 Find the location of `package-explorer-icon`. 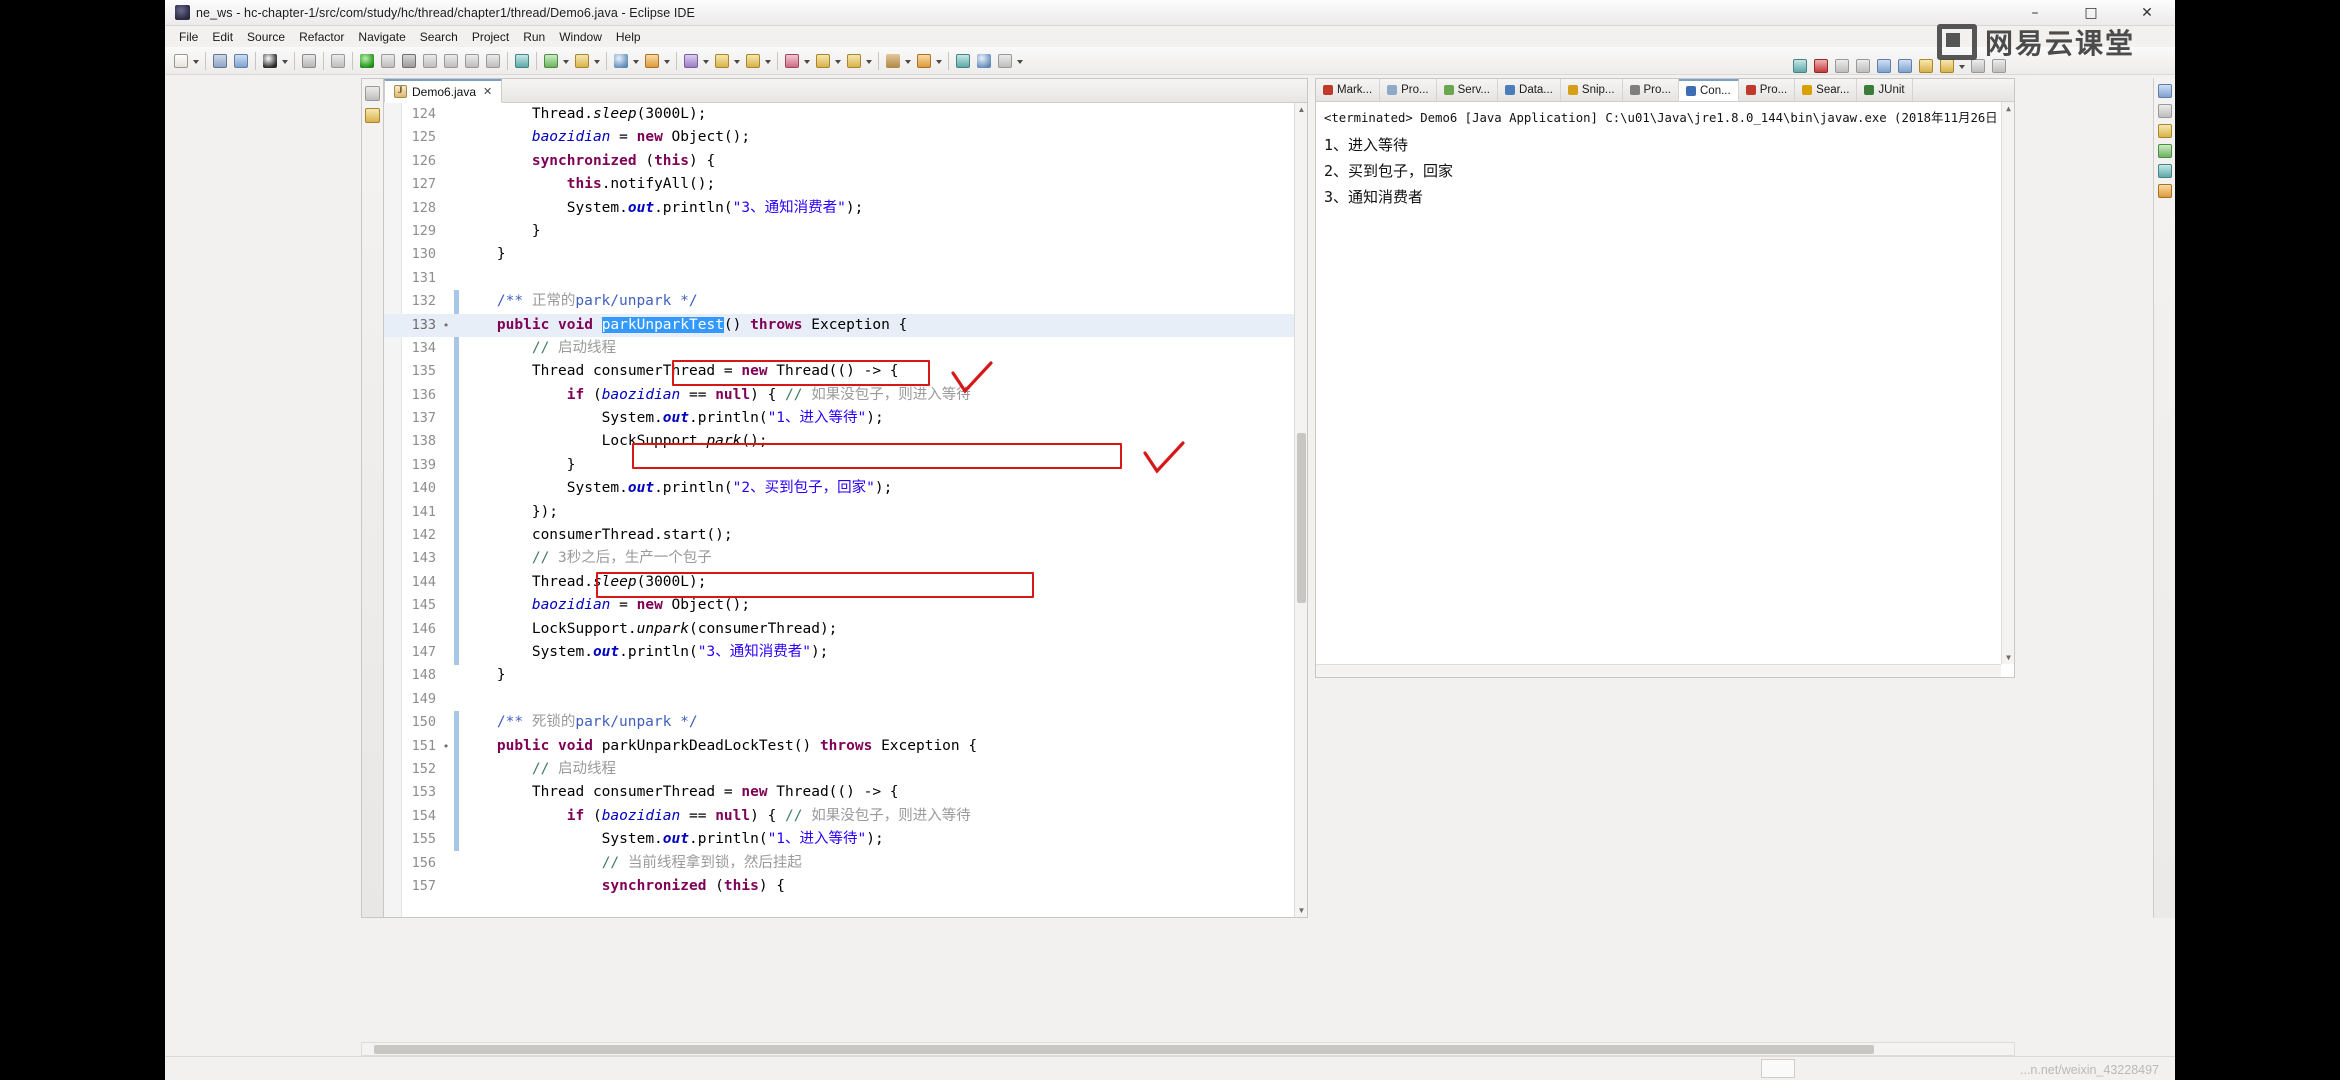

package-explorer-icon is located at coordinates (372, 93).